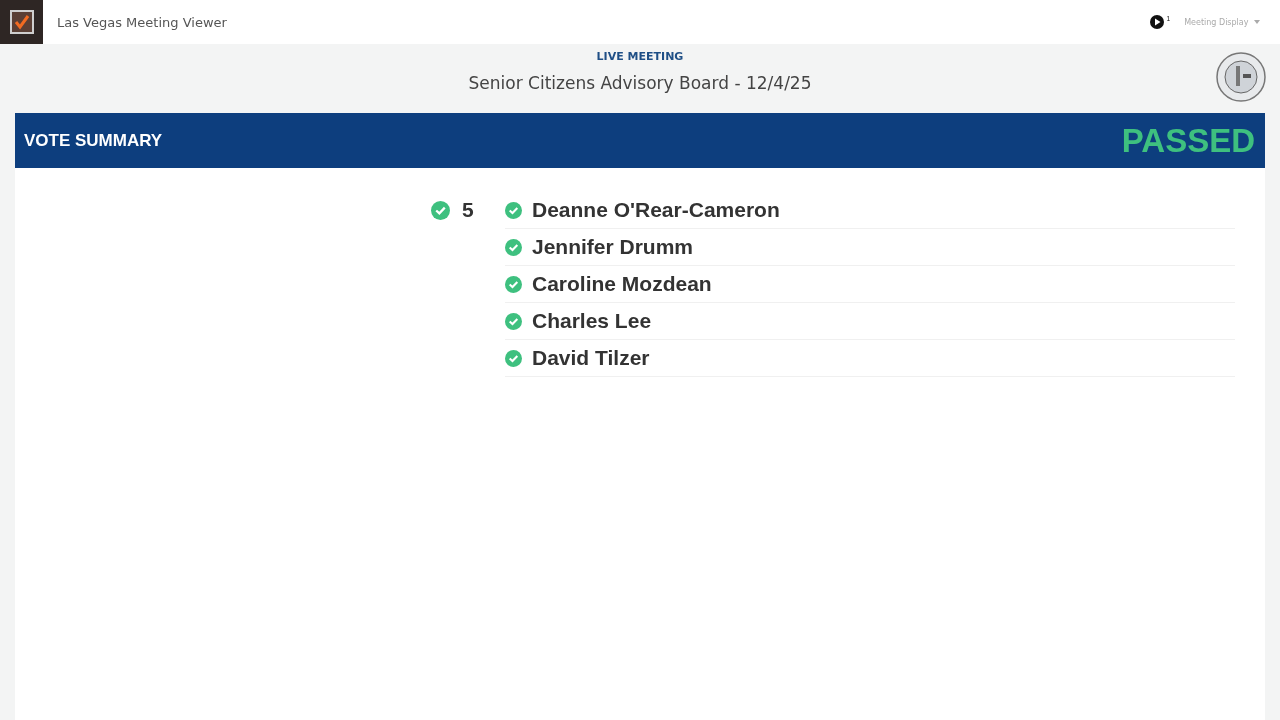 The width and height of the screenshot is (1280, 720). What do you see at coordinates (622, 284) in the screenshot?
I see `member-name: Caroline Mozdean` at bounding box center [622, 284].